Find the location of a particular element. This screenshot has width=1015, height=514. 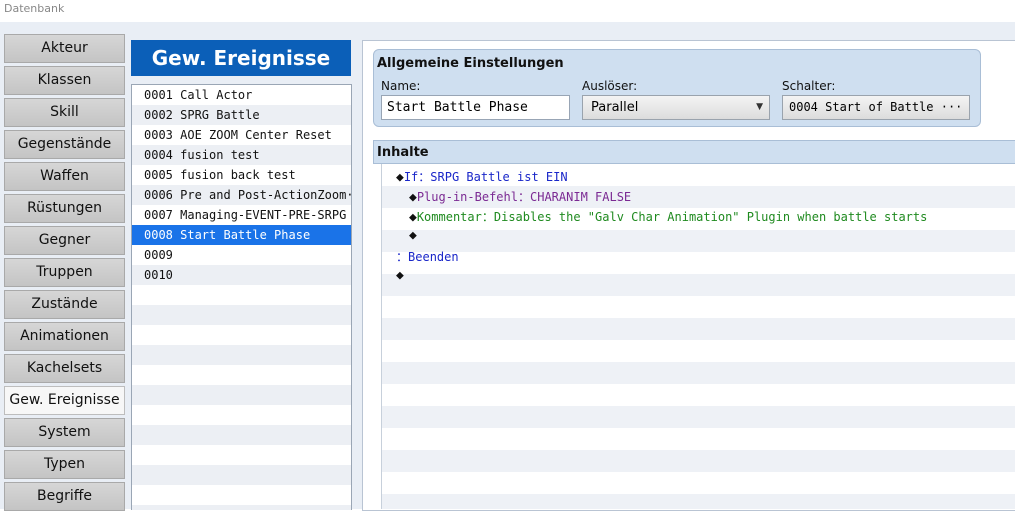

tab-zustaende: Zustände is located at coordinates (64, 304).